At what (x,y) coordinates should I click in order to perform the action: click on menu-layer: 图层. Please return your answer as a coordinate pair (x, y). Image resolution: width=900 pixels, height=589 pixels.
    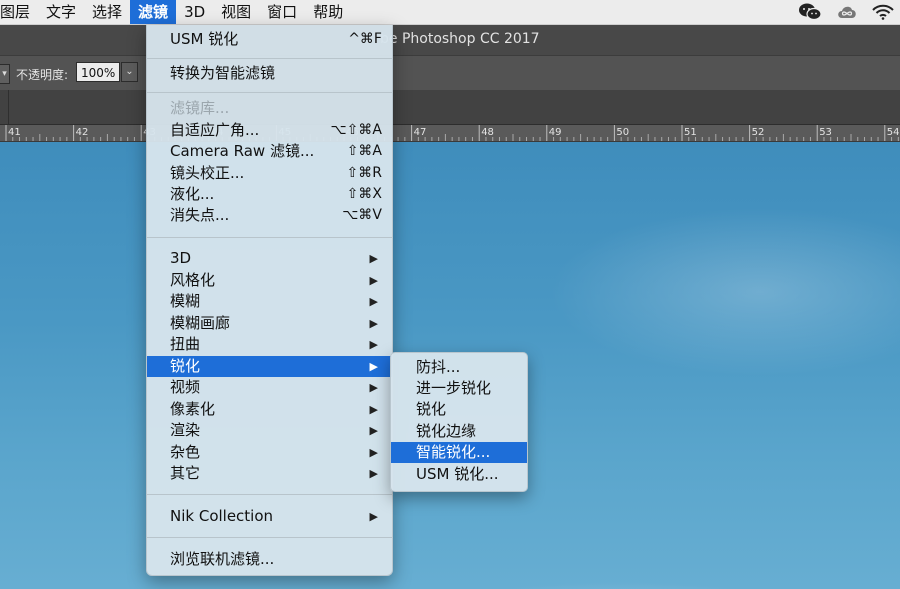
    Looking at the image, I should click on (19, 12).